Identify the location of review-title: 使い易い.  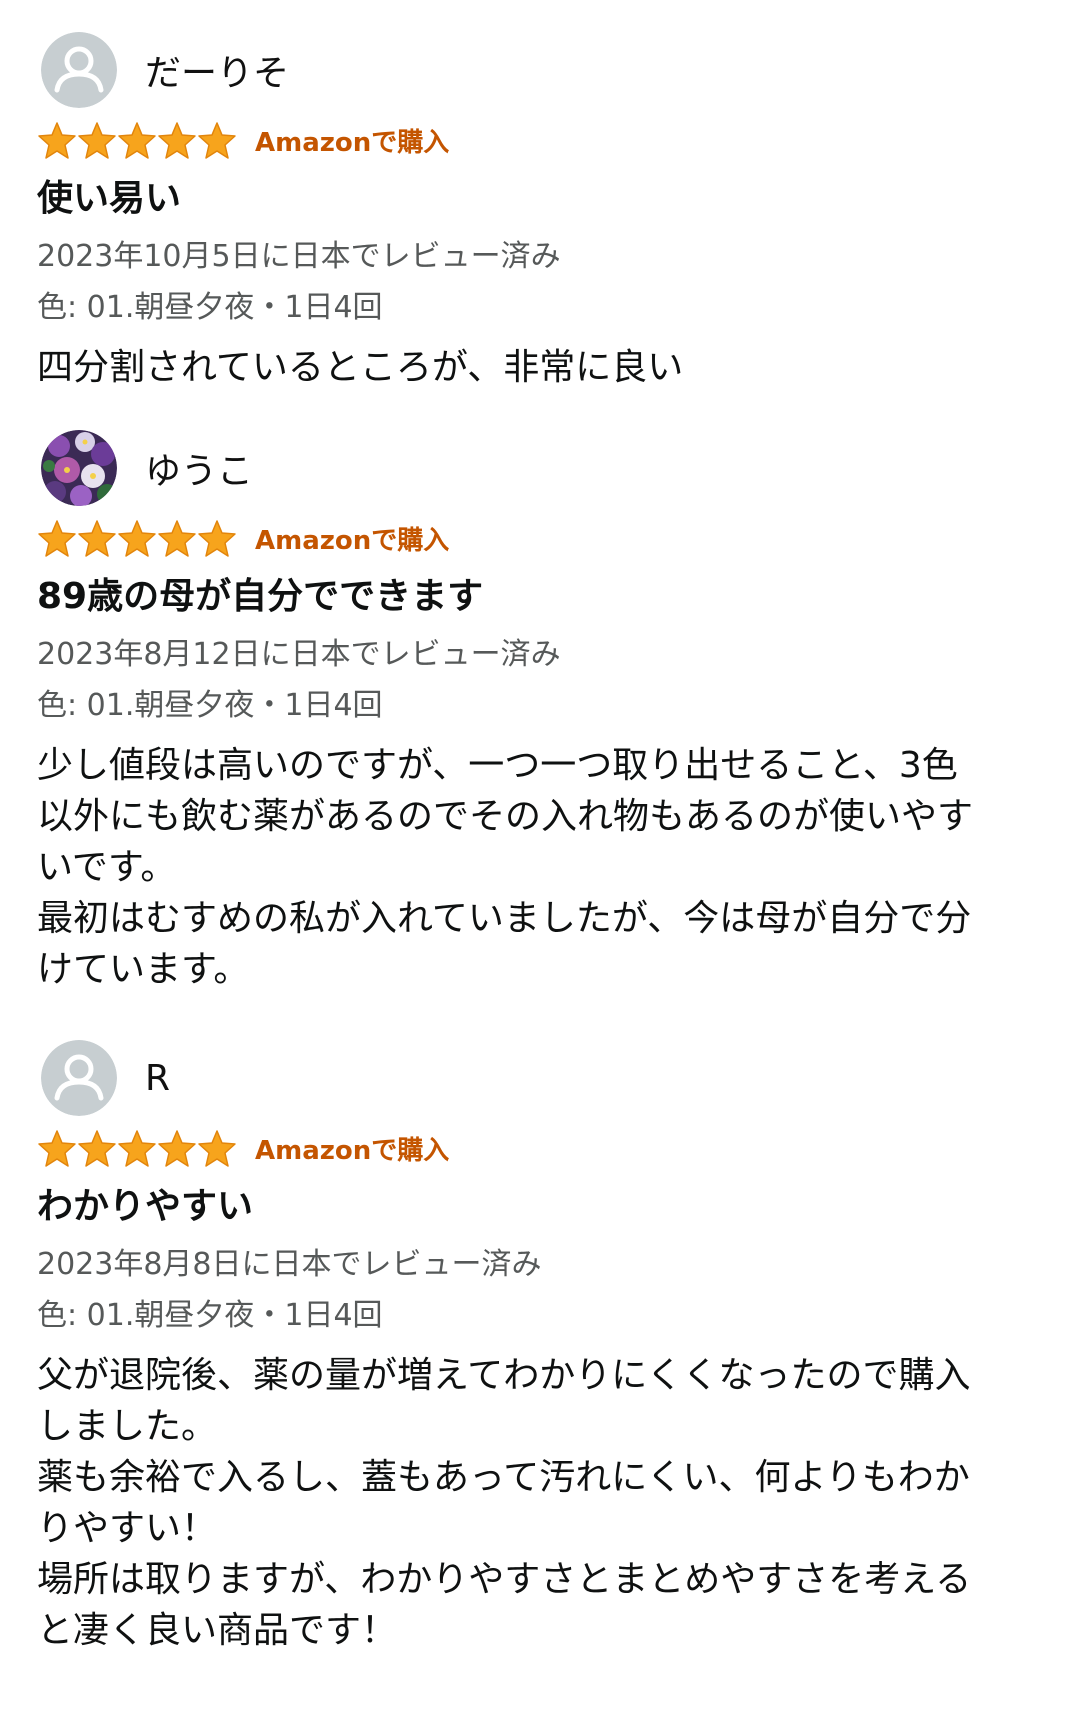
(109, 199).